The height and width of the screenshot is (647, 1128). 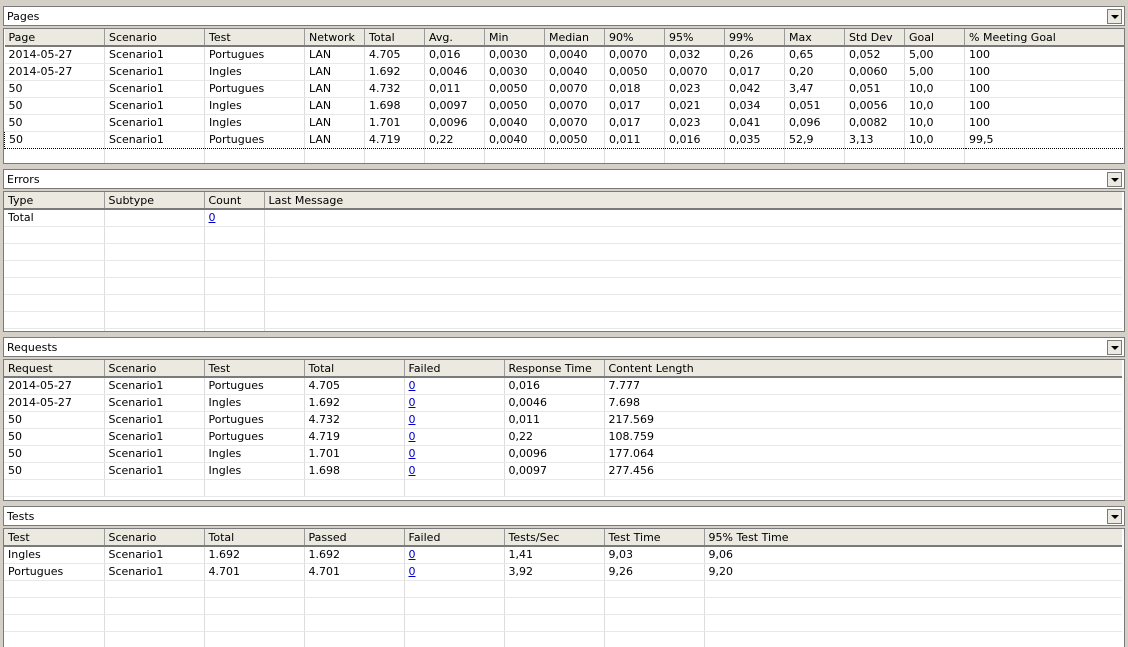 I want to click on column-header-count: Count, so click(x=234, y=201).